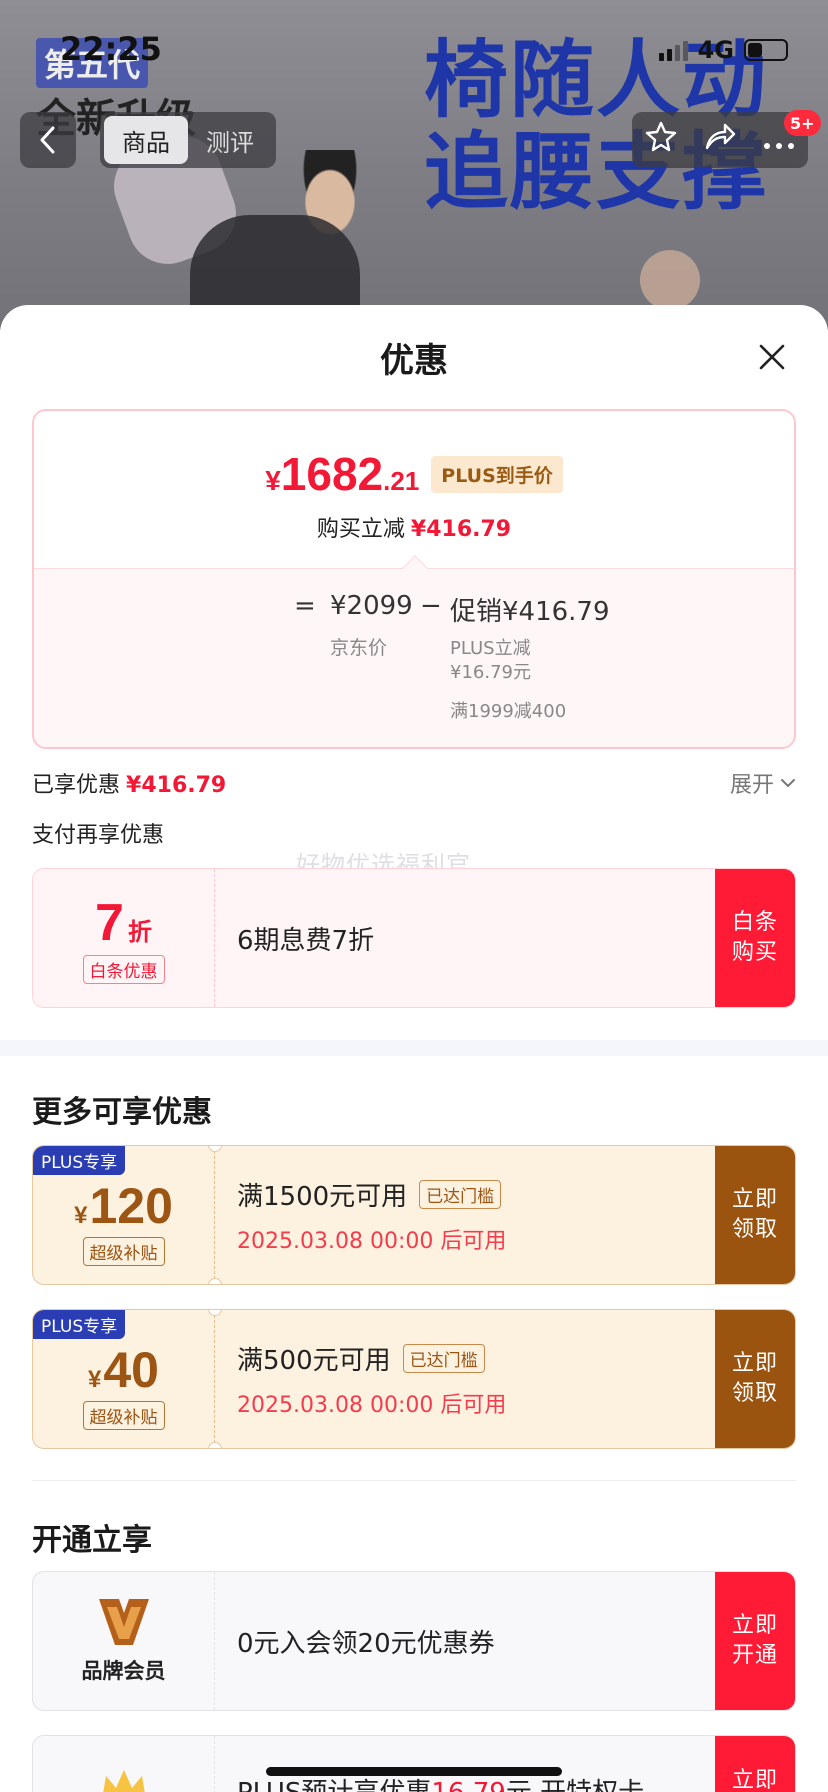 The width and height of the screenshot is (828, 1792). I want to click on section-divider, so click(414, 1048).